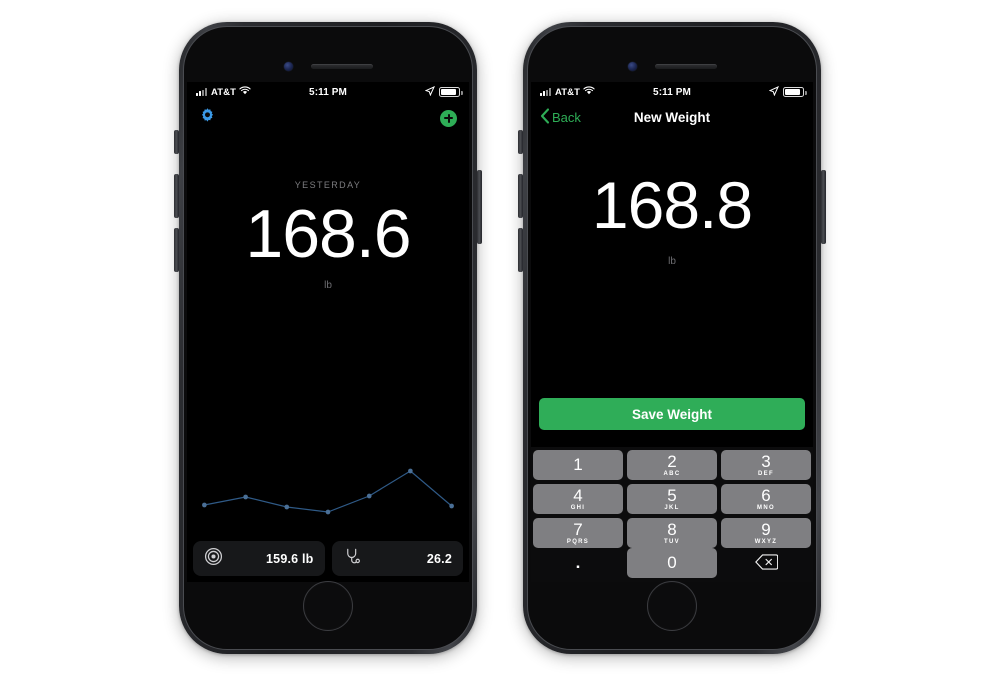 This screenshot has height=676, width=1000. What do you see at coordinates (397, 558) in the screenshot?
I see `stat-bmi: 26.2` at bounding box center [397, 558].